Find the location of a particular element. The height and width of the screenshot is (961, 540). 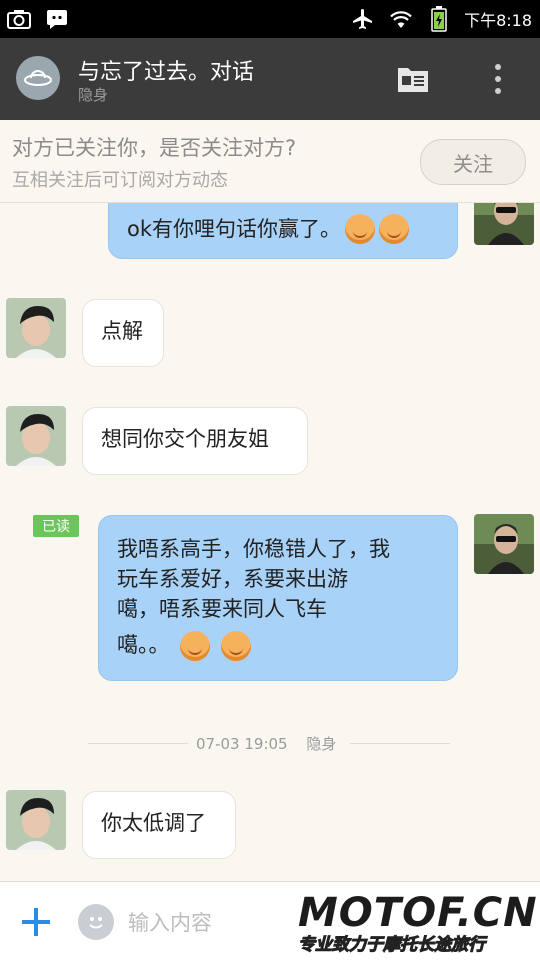

follow-banner-subtitle: 互相关注后可订阅对方动态 is located at coordinates (120, 180).